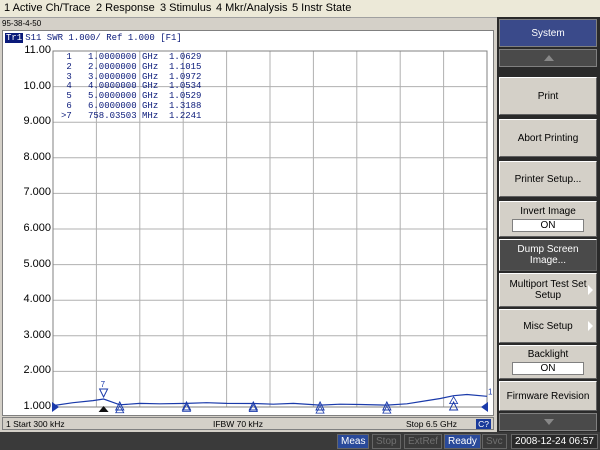 The width and height of the screenshot is (600, 450). I want to click on softkey-misc-setup: Misc Setup, so click(548, 326).